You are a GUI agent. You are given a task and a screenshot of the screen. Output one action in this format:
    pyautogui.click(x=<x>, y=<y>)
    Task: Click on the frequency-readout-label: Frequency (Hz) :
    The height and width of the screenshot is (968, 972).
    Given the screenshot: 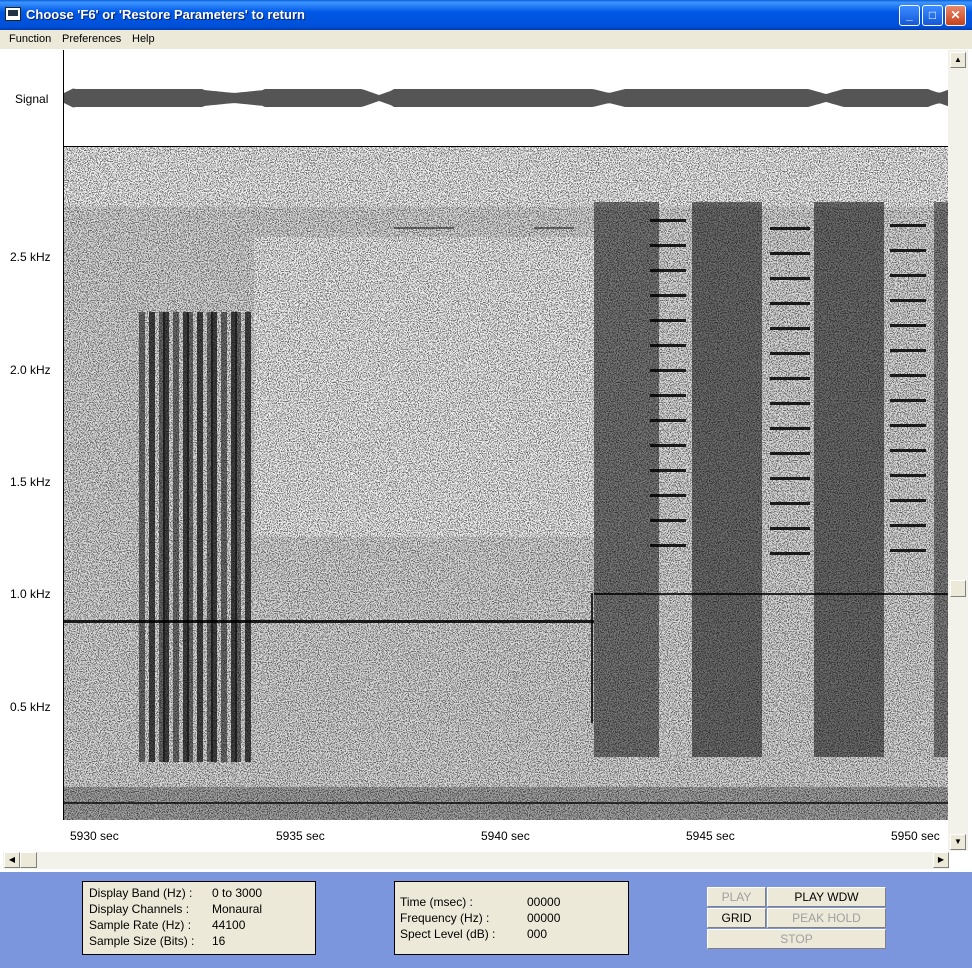 What is the action you would take?
    pyautogui.click(x=445, y=918)
    